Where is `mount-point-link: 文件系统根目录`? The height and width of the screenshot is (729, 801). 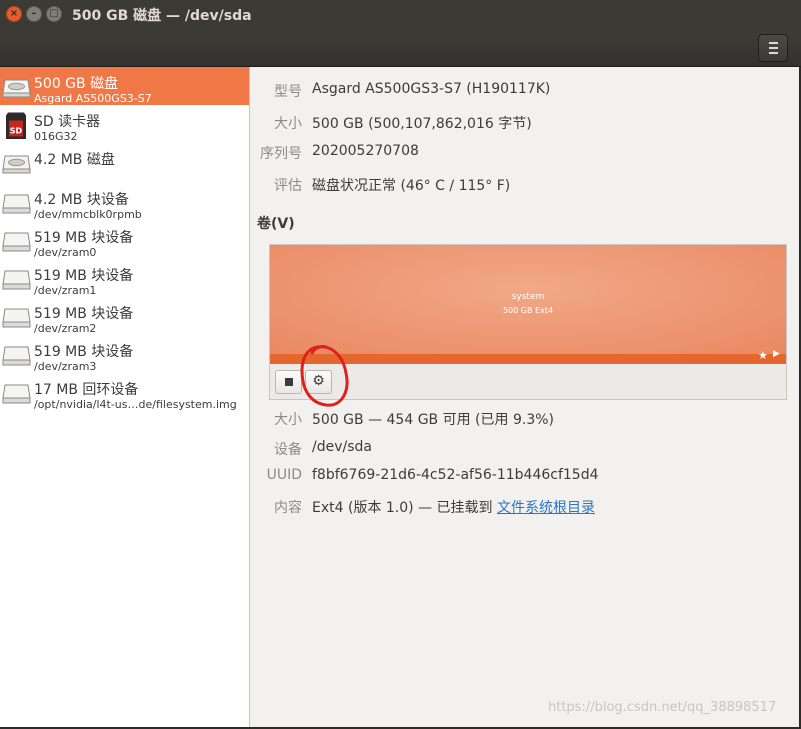 mount-point-link: 文件系统根目录 is located at coordinates (546, 508).